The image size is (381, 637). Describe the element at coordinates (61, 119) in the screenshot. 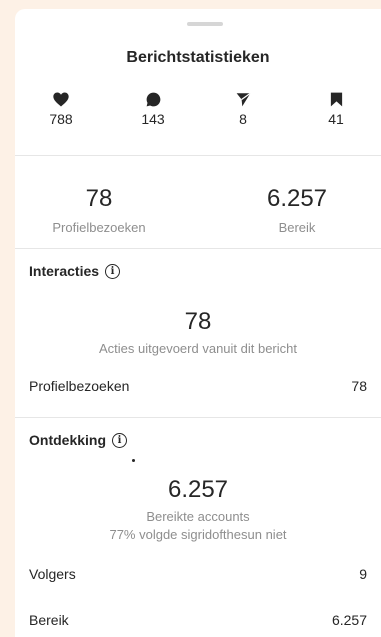

I see `likes-count: 788` at that location.